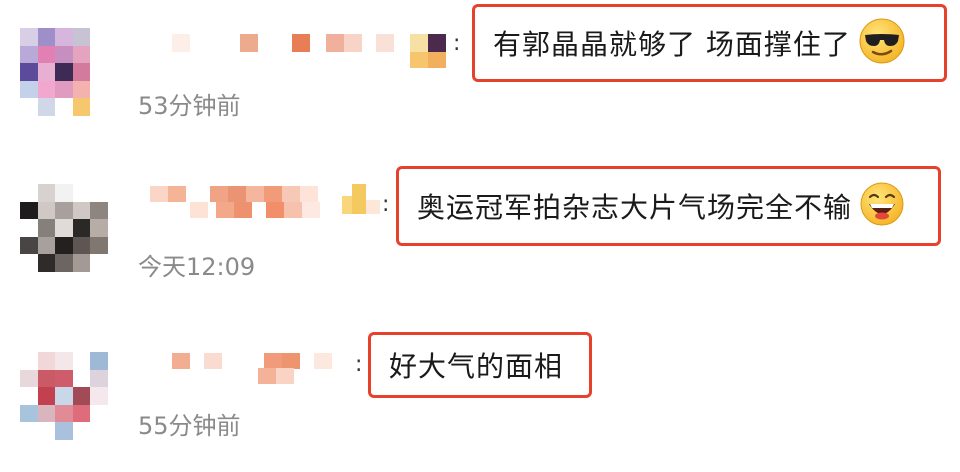 Image resolution: width=960 pixels, height=472 pixels. Describe the element at coordinates (64, 396) in the screenshot. I see `avatar` at that location.